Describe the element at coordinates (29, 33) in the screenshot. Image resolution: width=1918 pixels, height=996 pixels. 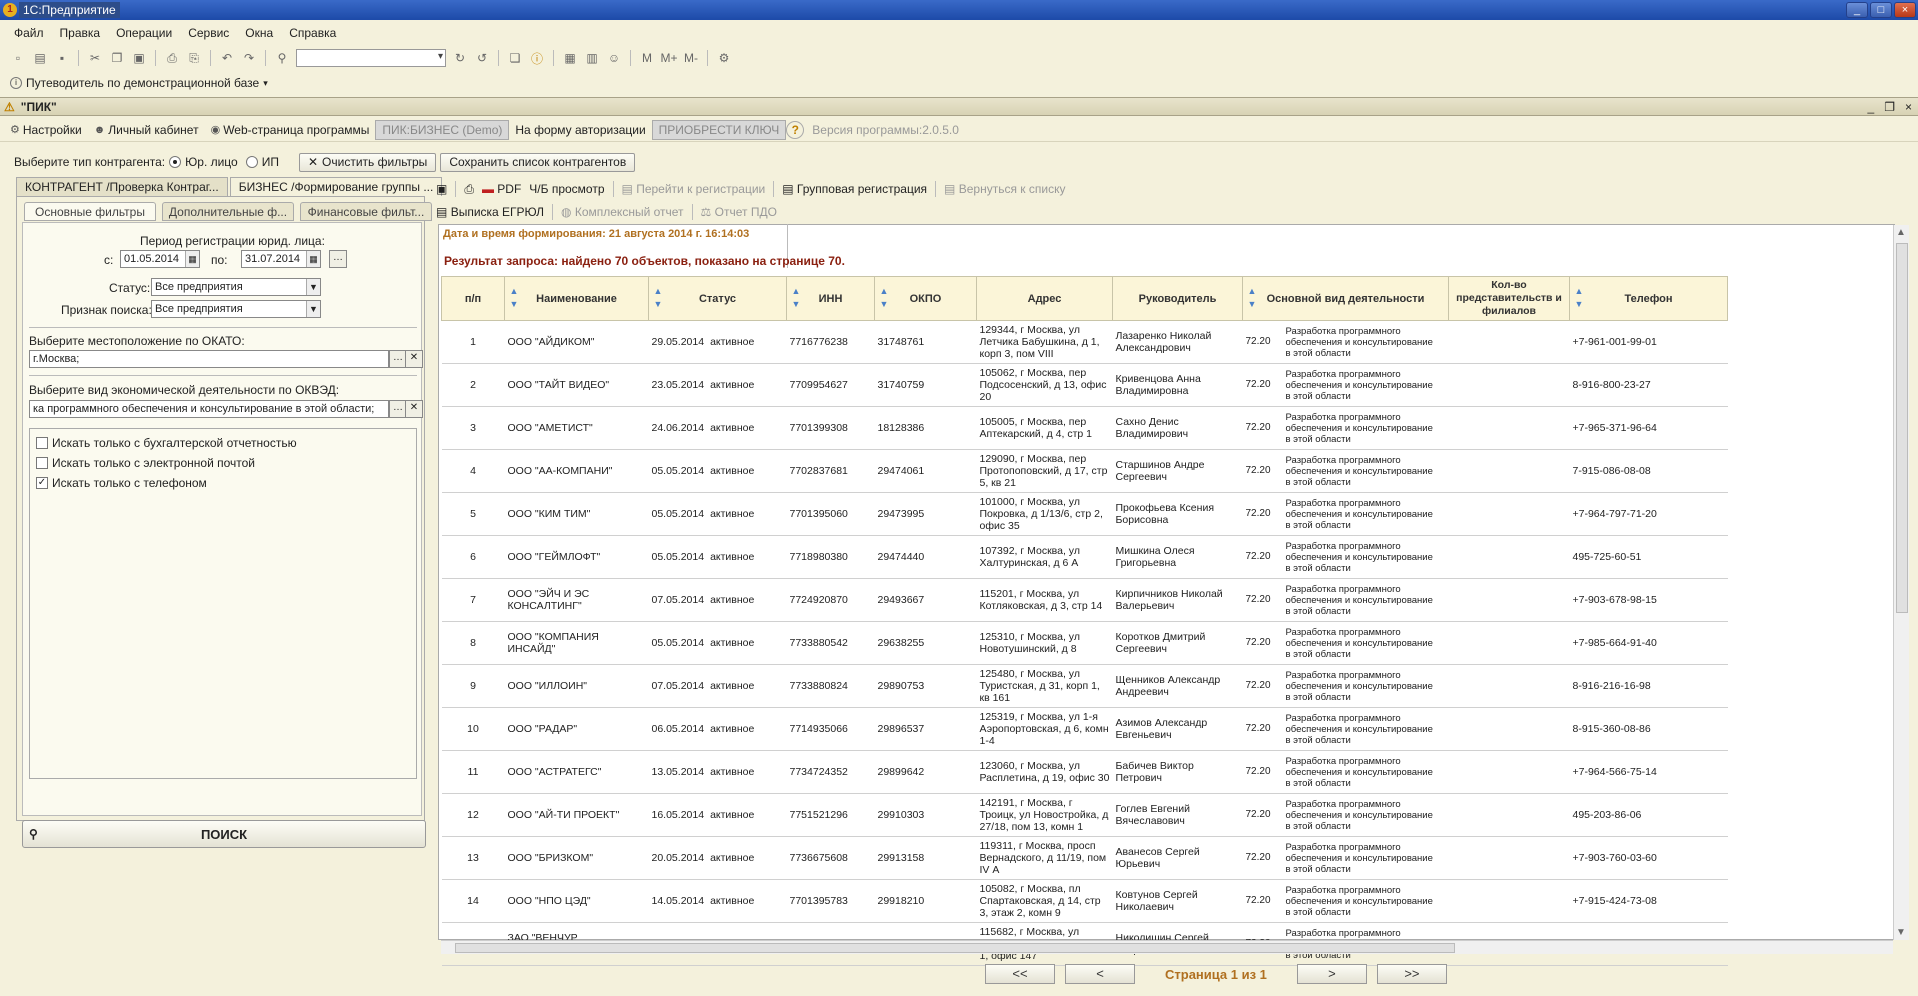
I see `menu-file: Файл` at that location.